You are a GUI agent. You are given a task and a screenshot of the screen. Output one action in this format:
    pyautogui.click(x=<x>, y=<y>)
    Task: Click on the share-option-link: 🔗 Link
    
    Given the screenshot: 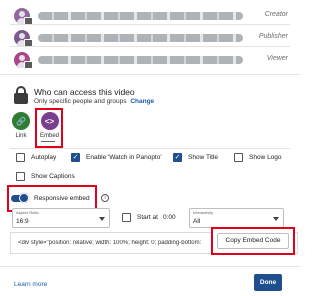 What is the action you would take?
    pyautogui.click(x=21, y=125)
    